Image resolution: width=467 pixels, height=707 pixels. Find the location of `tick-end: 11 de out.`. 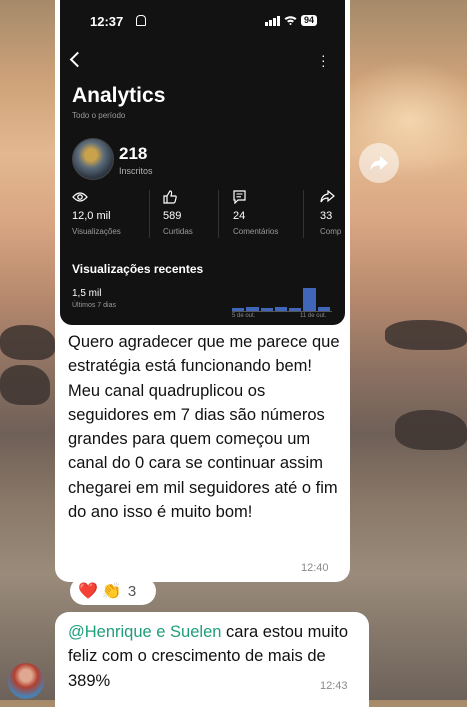

tick-end: 11 de out. is located at coordinates (313, 316).